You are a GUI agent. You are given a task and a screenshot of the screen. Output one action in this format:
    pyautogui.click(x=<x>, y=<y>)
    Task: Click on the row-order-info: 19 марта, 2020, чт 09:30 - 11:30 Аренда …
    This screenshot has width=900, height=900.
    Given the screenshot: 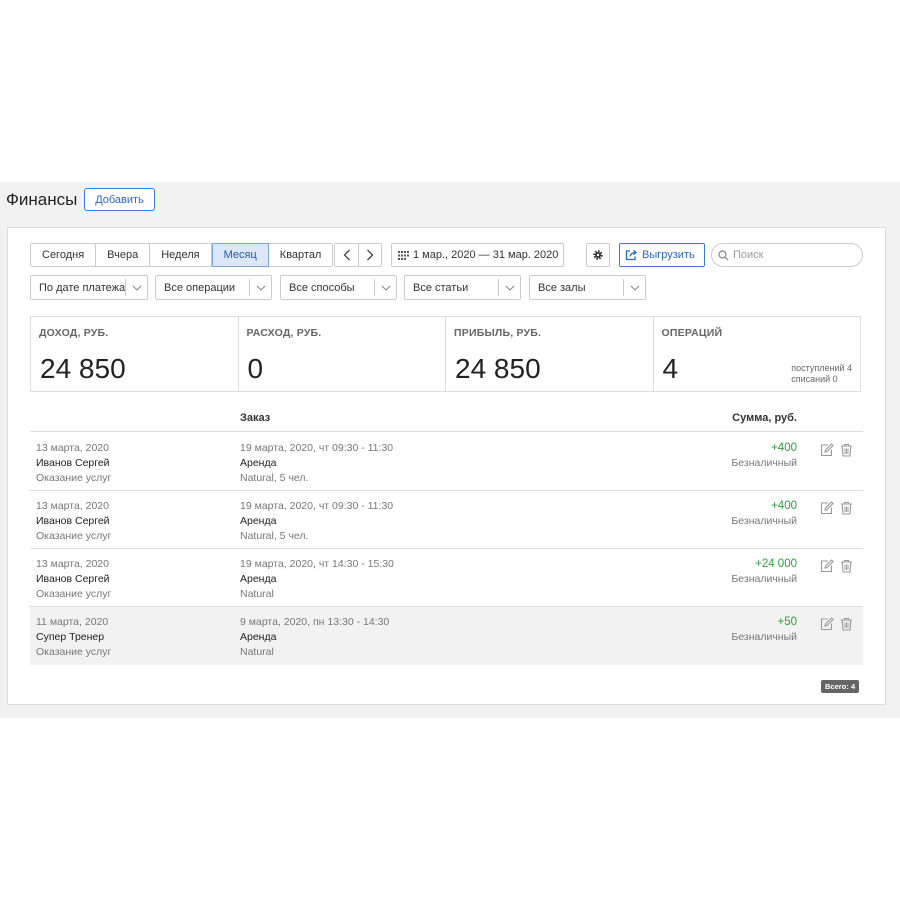 What is the action you would take?
    pyautogui.click(x=316, y=463)
    